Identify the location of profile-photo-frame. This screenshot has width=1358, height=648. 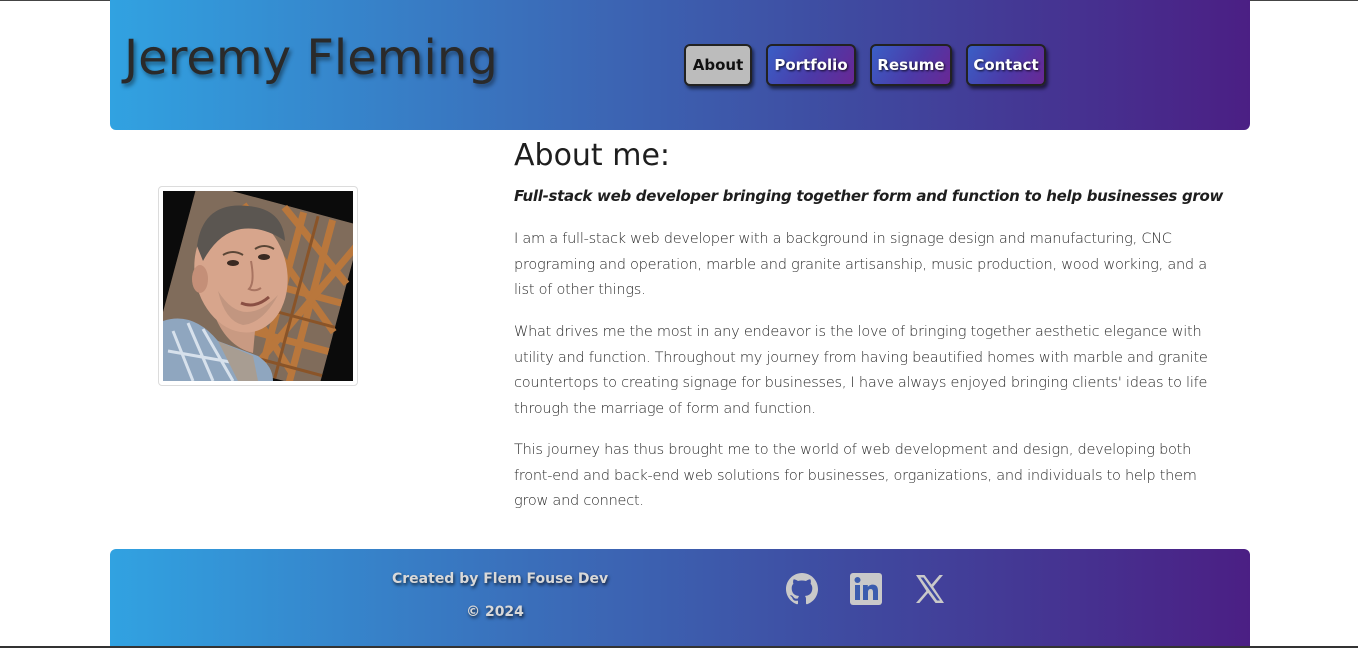
(258, 286).